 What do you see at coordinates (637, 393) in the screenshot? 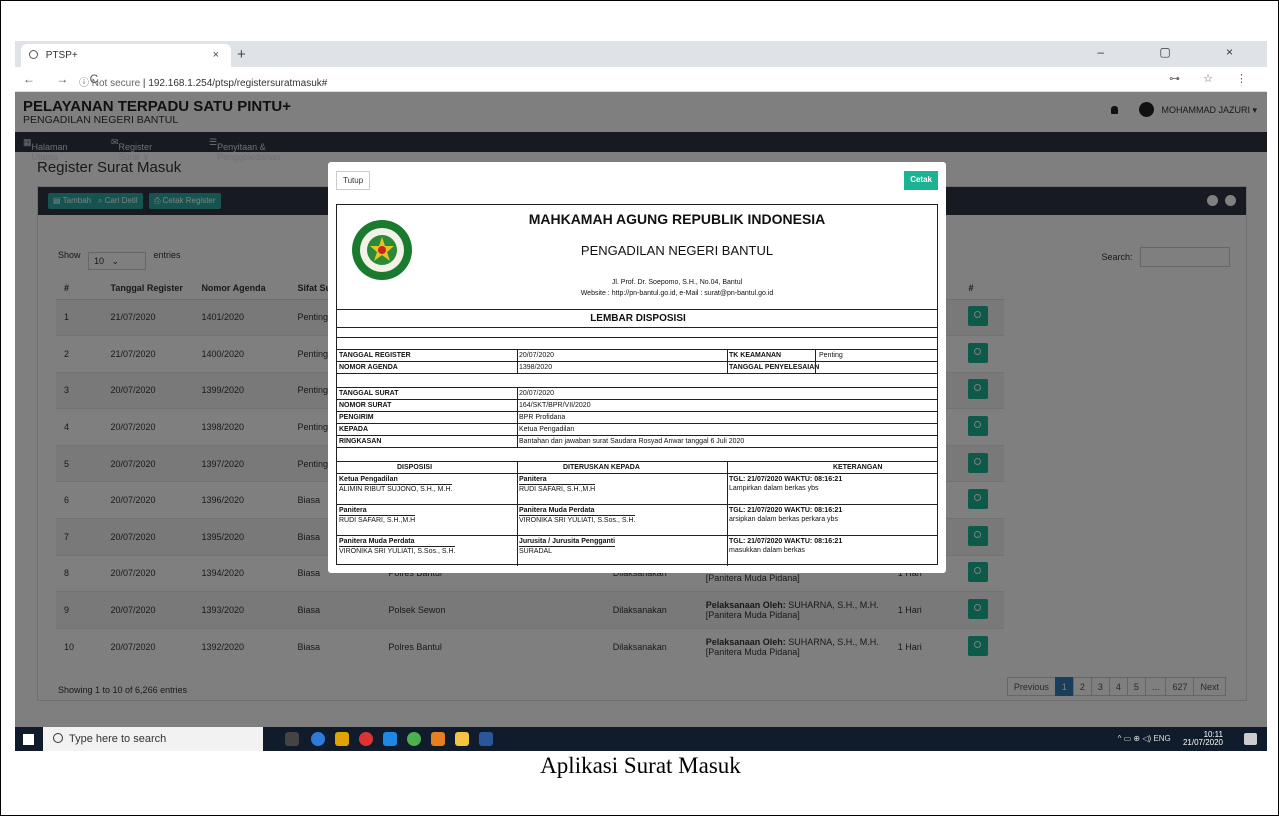
I see `row-tgl-surat: TANGGAL SURAT 20/07/2020` at bounding box center [637, 393].